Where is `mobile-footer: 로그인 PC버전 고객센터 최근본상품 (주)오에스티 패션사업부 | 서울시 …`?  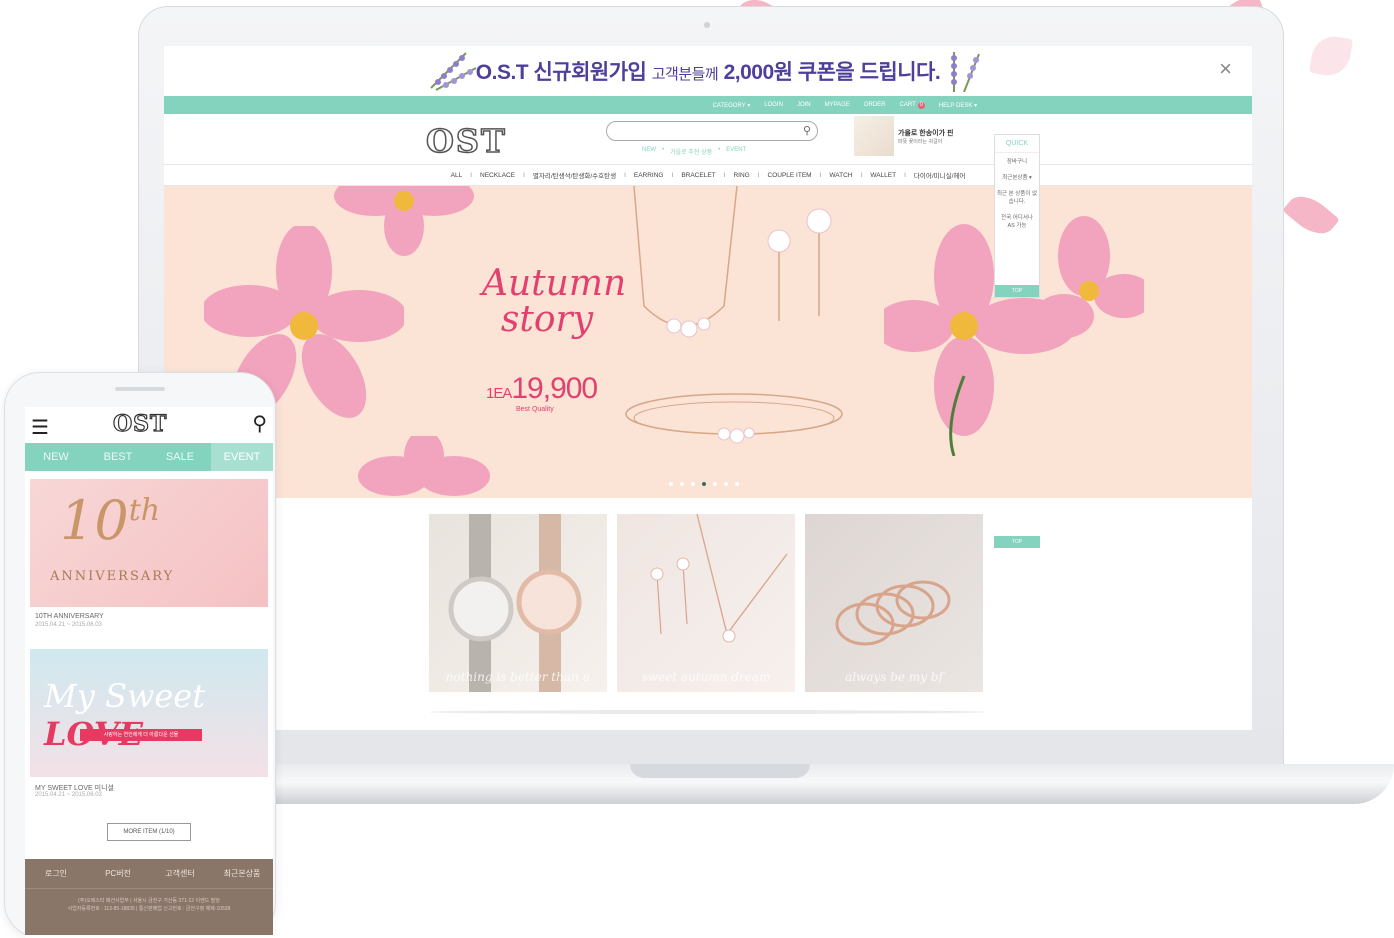 mobile-footer: 로그인 PC버전 고객센터 최근본상품 (주)오에스티 패션사업부 | 서울시 … is located at coordinates (149, 897).